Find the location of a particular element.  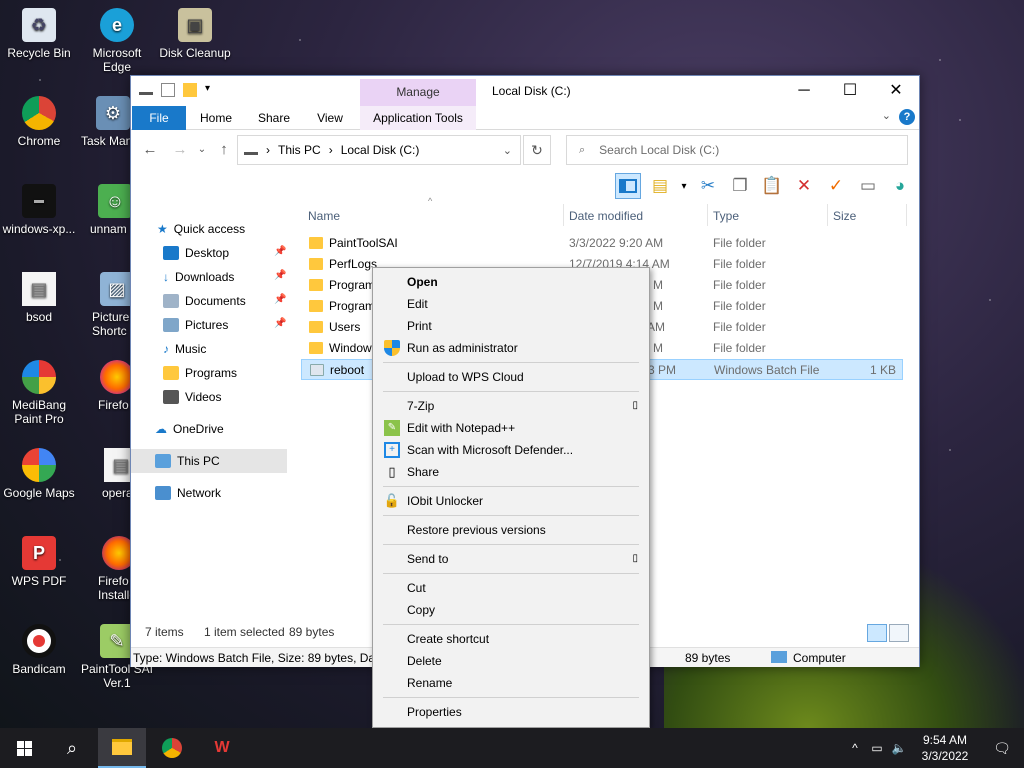

column-size: Size is located at coordinates (844, 216).